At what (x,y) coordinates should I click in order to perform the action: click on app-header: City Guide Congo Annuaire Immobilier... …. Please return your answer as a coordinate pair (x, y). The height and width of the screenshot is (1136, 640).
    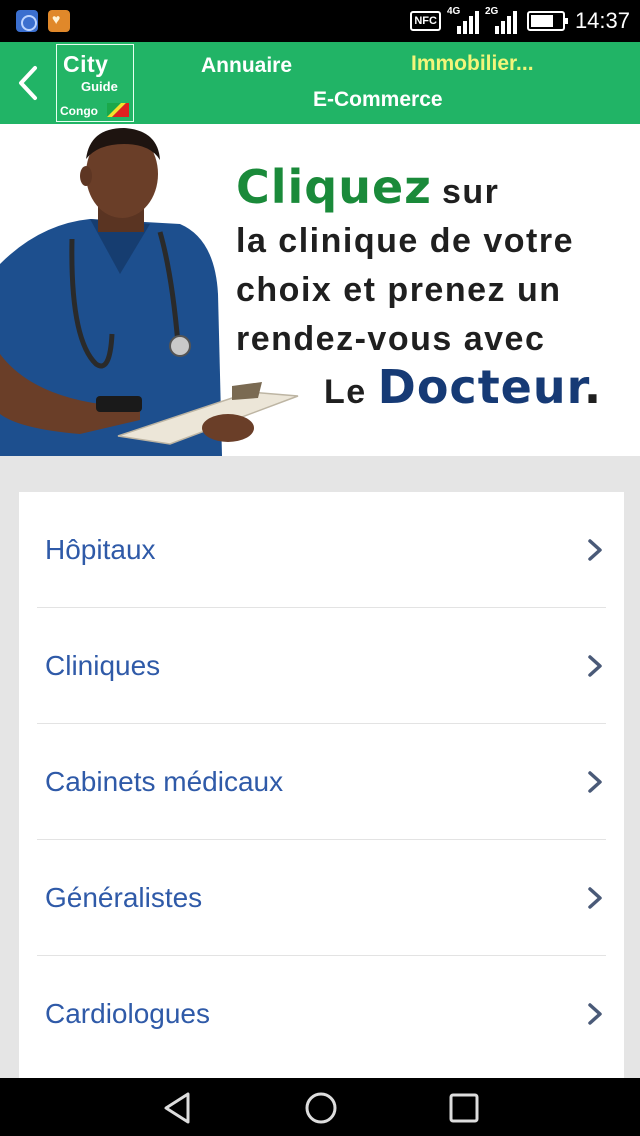
    Looking at the image, I should click on (320, 83).